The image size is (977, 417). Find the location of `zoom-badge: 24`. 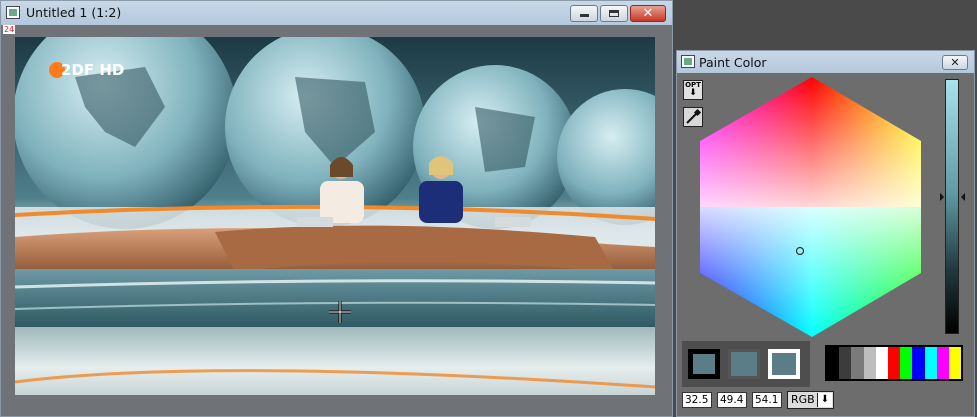

zoom-badge: 24 is located at coordinates (9, 29).